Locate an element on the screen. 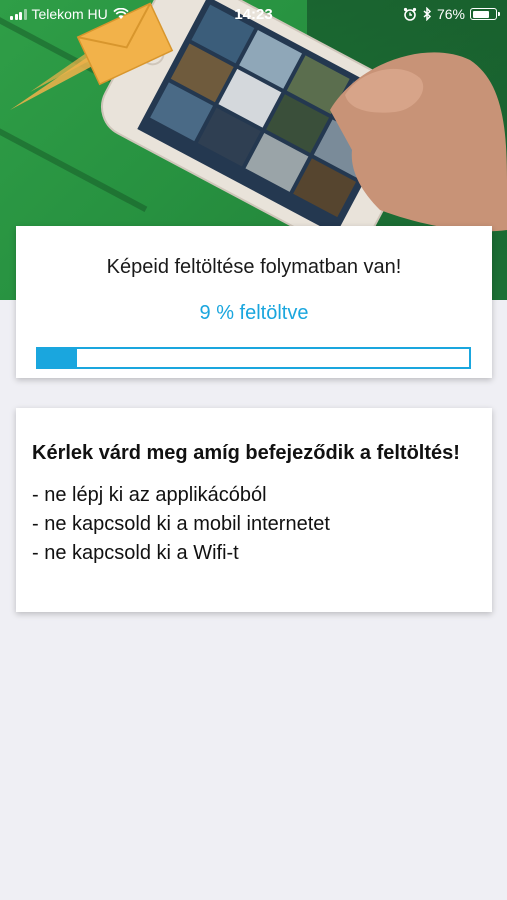  list-item: - ne kapcsold ki a Wifi-t is located at coordinates (135, 553).